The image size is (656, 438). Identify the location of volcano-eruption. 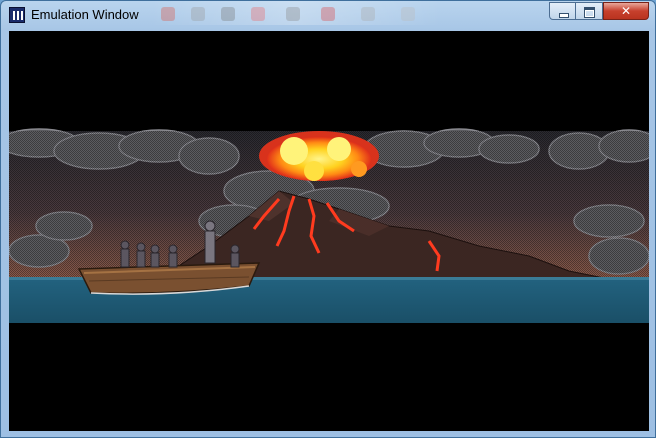
(319, 156).